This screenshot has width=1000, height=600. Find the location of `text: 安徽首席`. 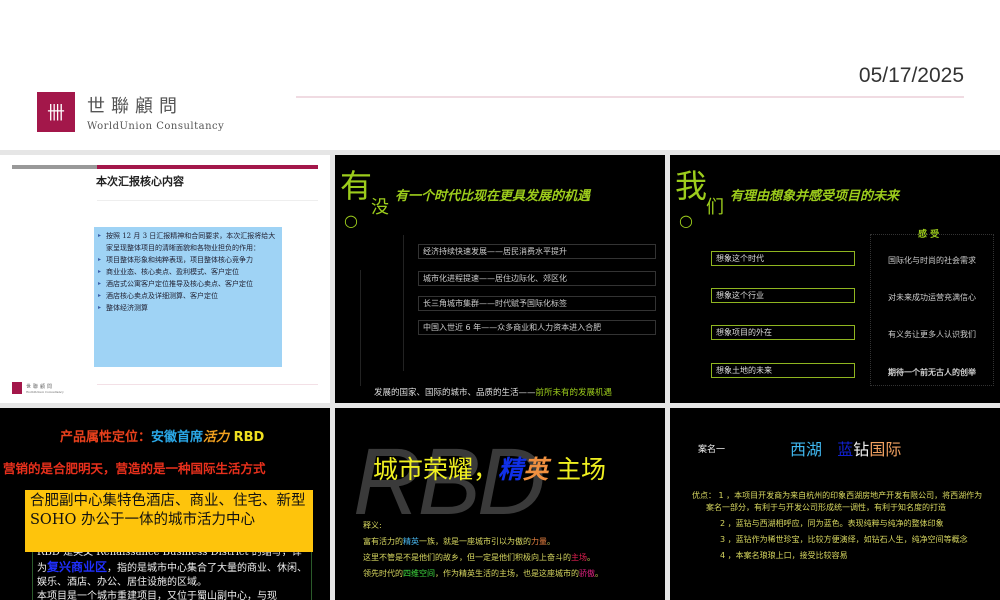

text: 安徽首席 is located at coordinates (177, 437).